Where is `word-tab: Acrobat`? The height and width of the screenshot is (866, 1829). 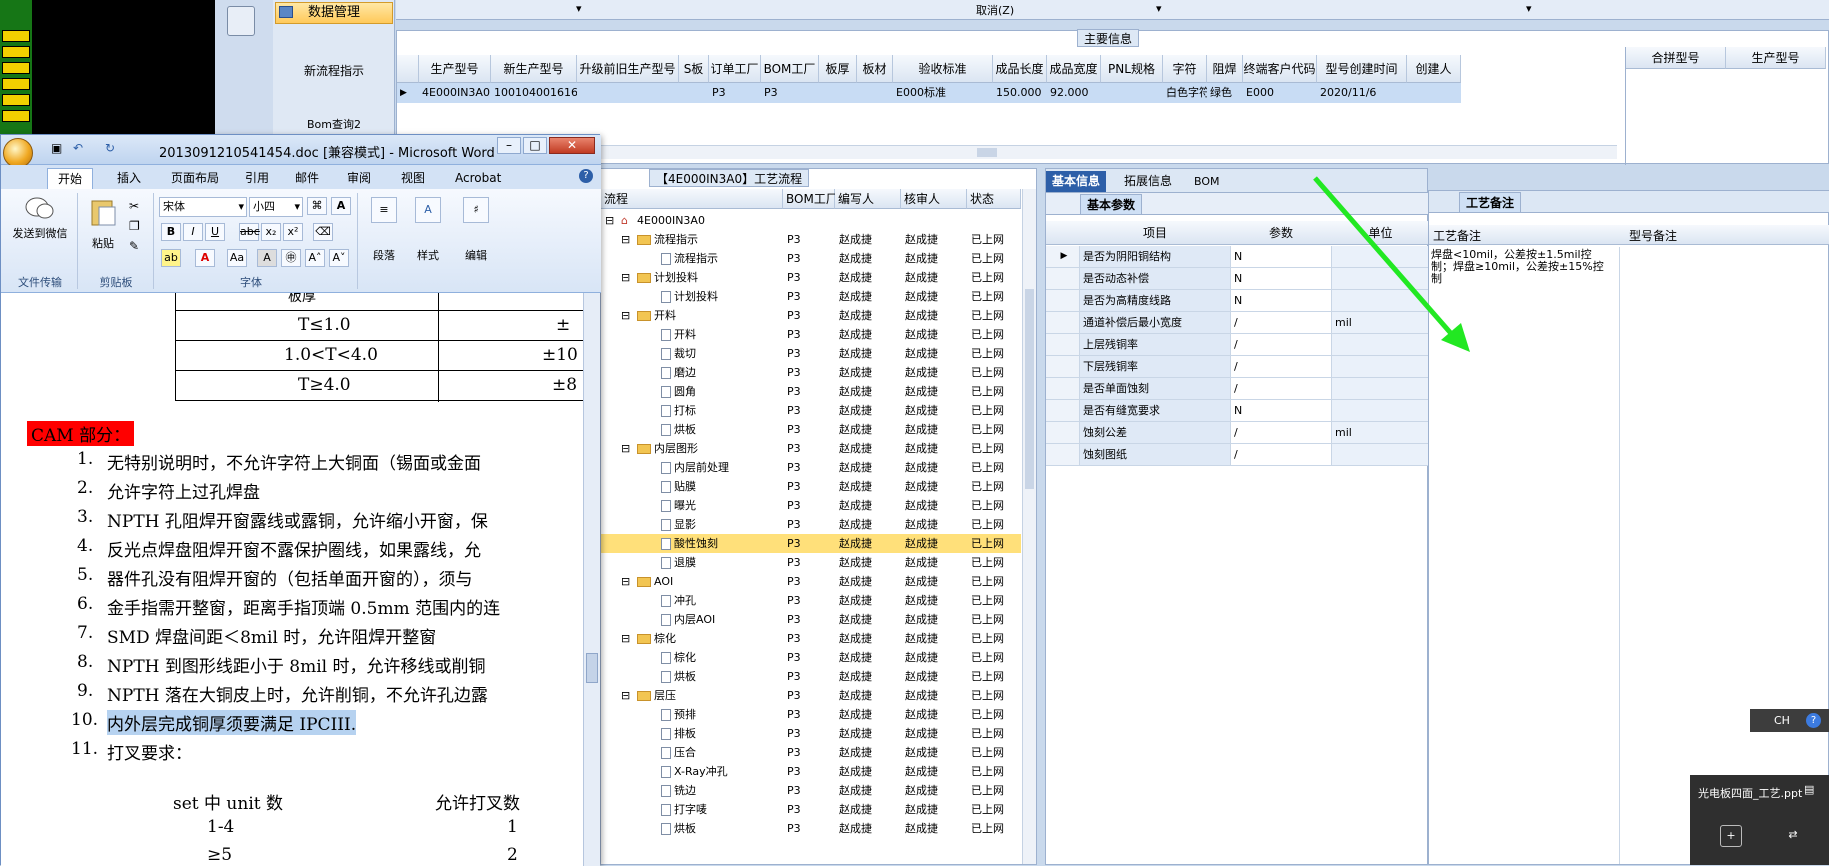 word-tab: Acrobat is located at coordinates (478, 178).